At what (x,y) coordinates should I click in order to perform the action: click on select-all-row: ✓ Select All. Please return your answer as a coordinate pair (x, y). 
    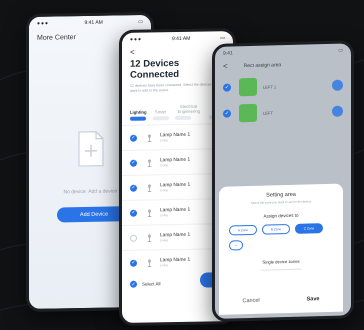
    Looking at the image, I should click on (145, 284).